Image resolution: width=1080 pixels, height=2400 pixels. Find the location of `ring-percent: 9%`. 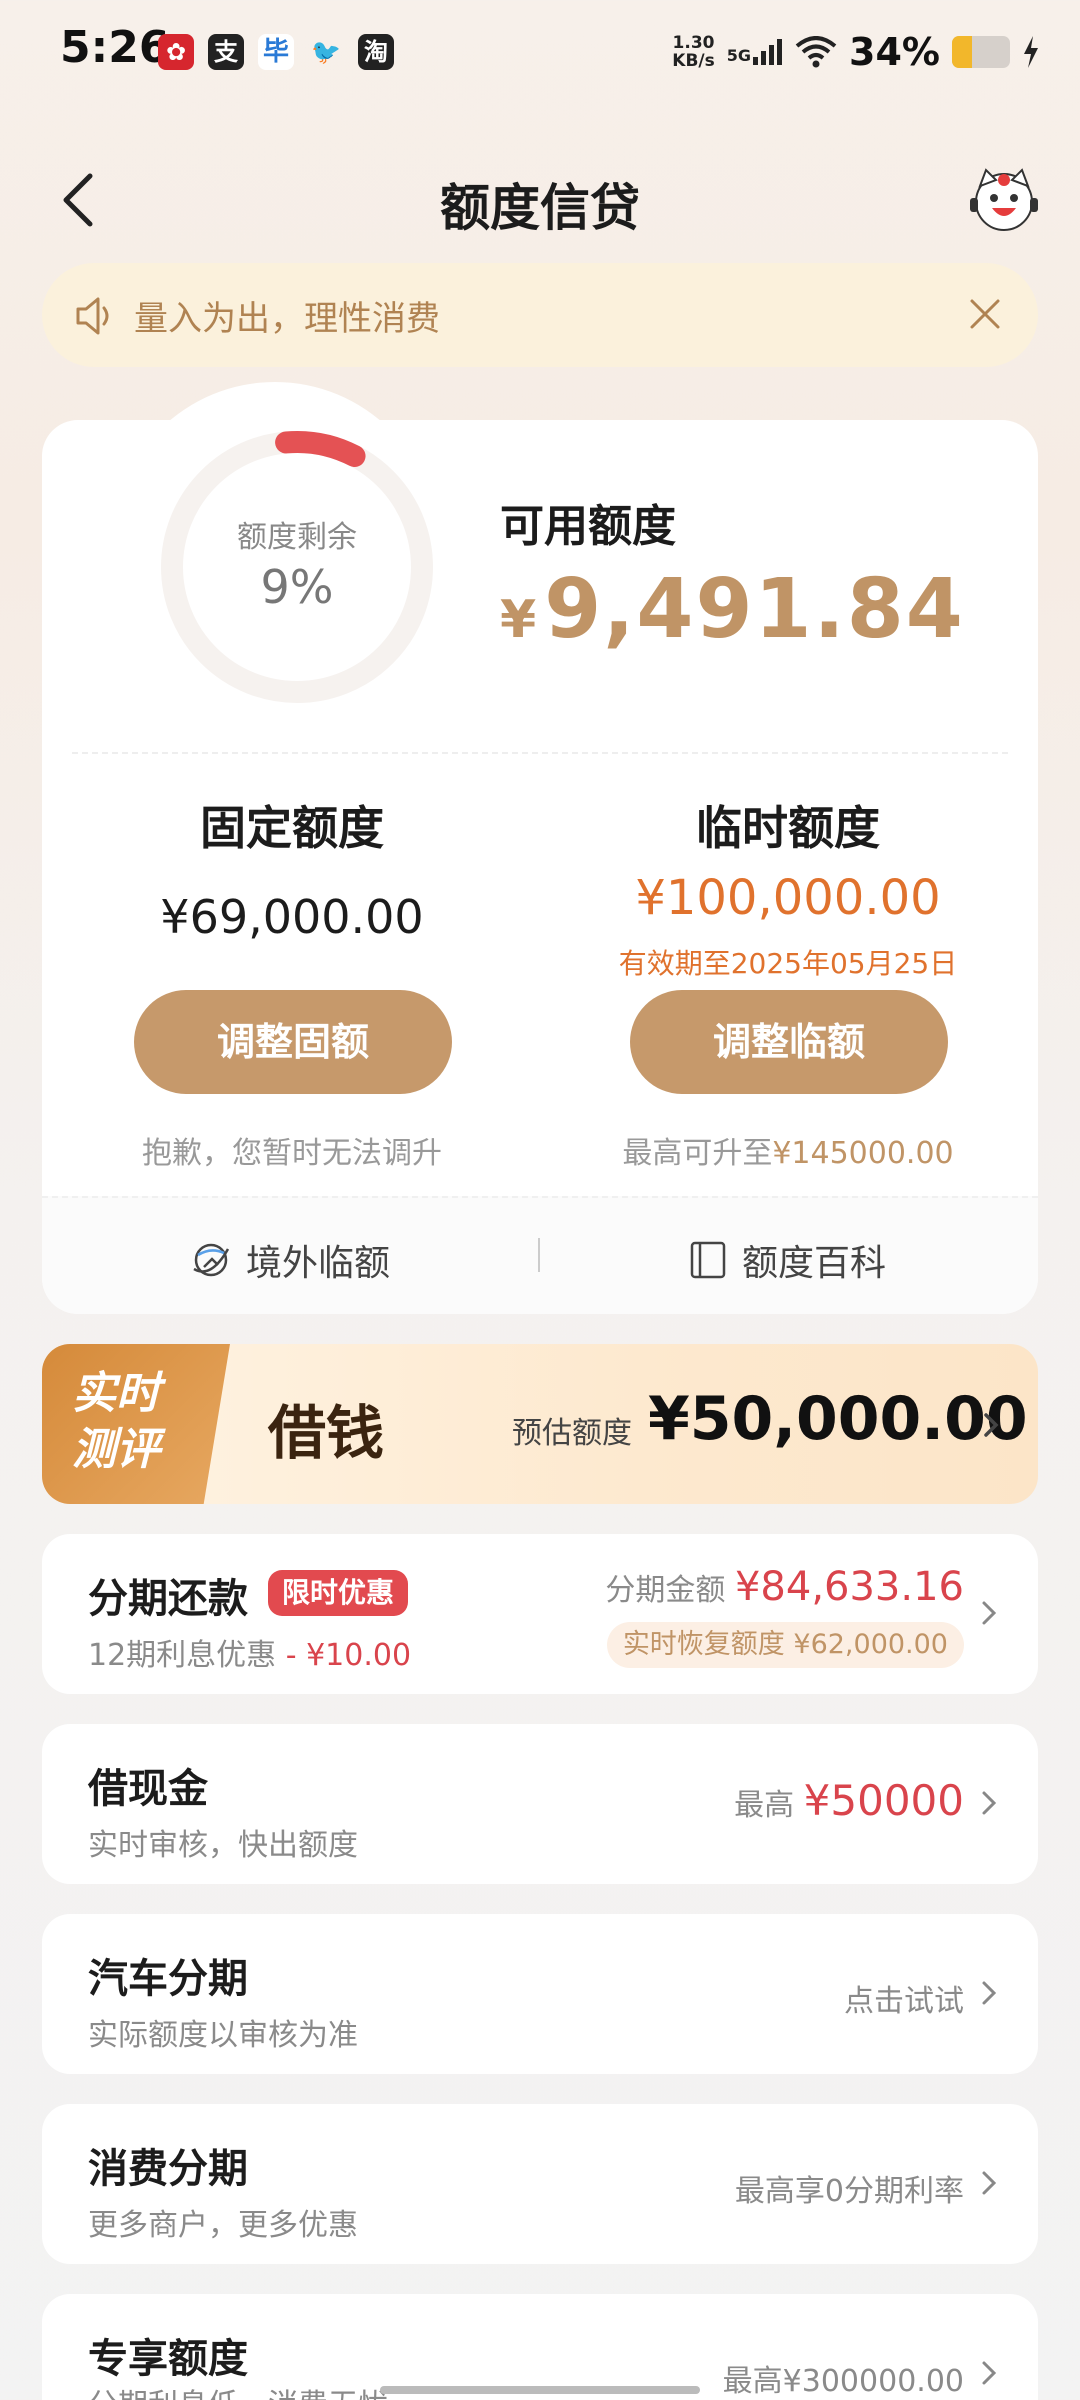

ring-percent: 9% is located at coordinates (297, 587).